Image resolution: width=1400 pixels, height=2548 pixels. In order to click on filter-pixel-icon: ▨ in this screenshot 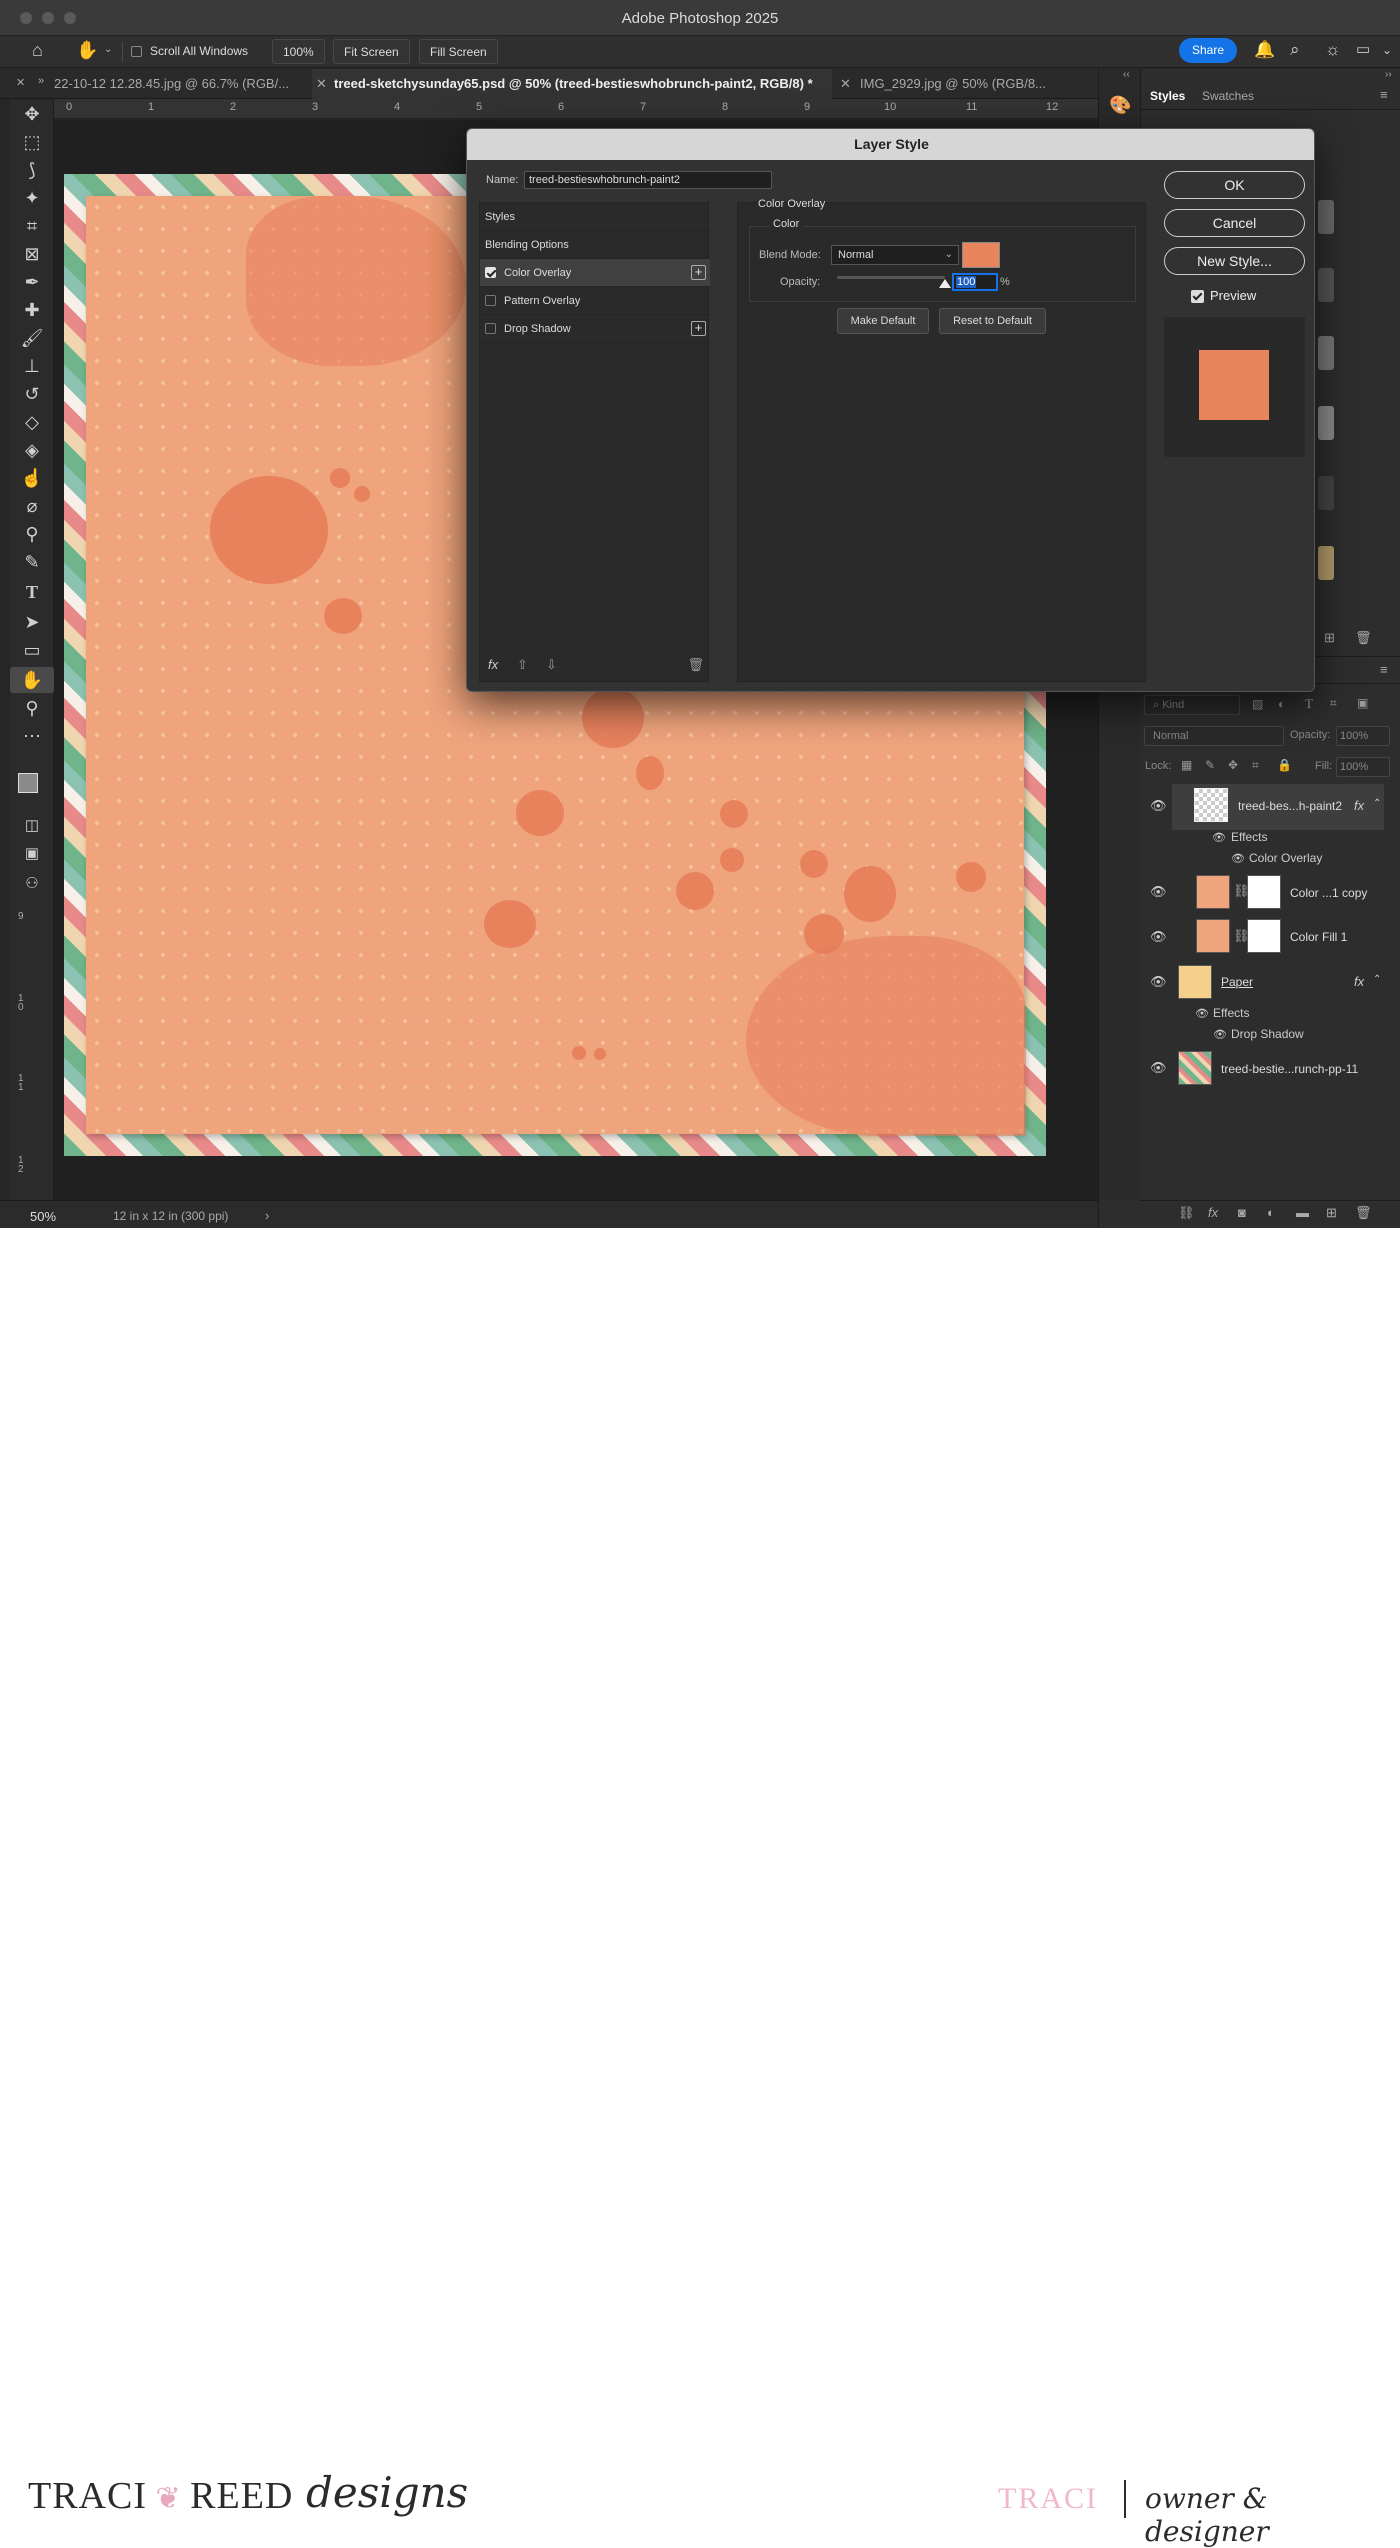, I will do `click(1257, 704)`.